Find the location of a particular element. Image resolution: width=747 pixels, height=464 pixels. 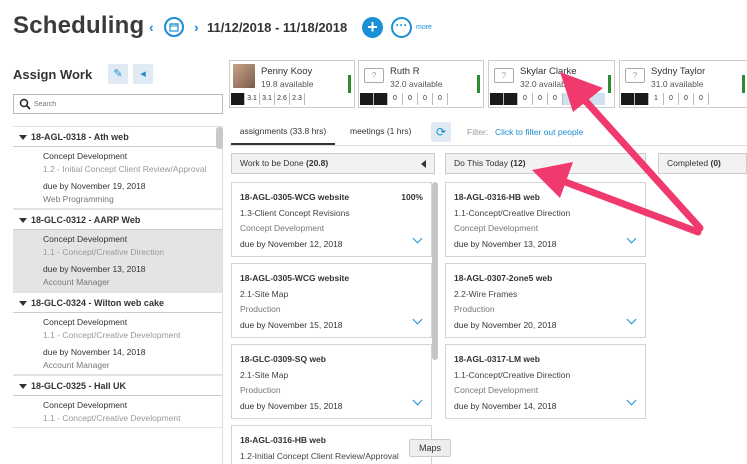

card-job: 18-AGL-0305-WCG website is located at coordinates (295, 197).